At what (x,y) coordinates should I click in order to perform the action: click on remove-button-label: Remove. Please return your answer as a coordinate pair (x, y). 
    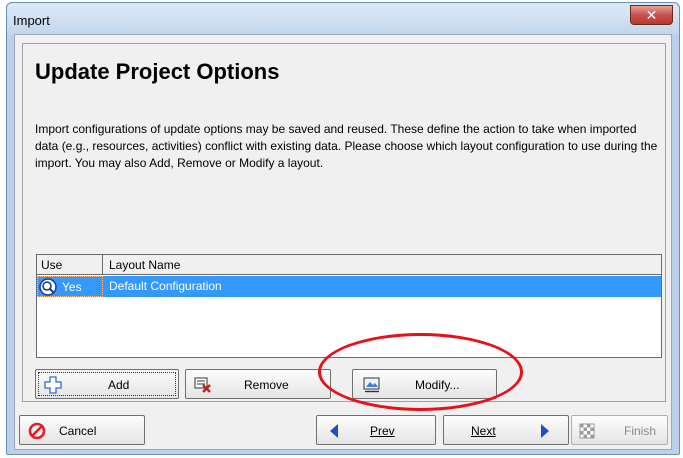
    Looking at the image, I should click on (266, 385).